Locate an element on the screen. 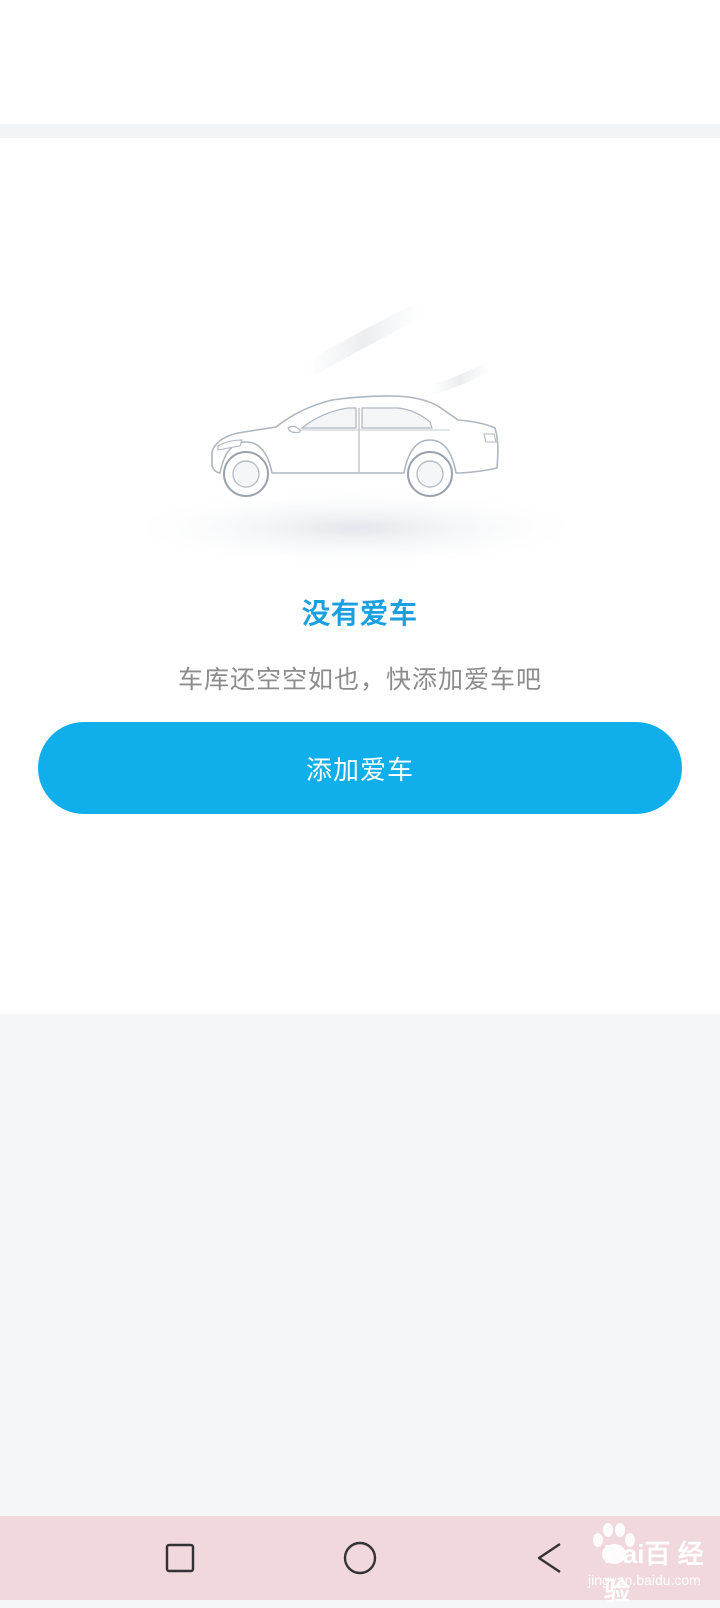  home-button is located at coordinates (360, 1558).